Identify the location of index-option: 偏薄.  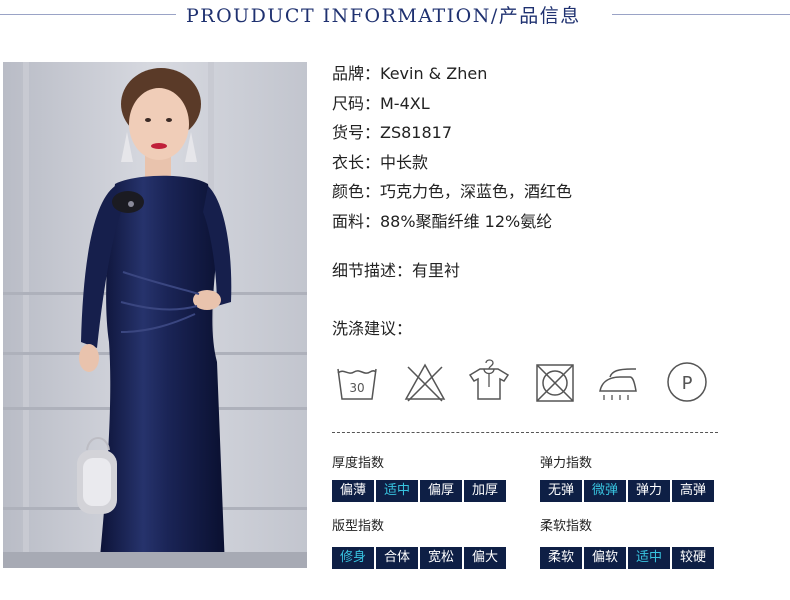
(353, 491).